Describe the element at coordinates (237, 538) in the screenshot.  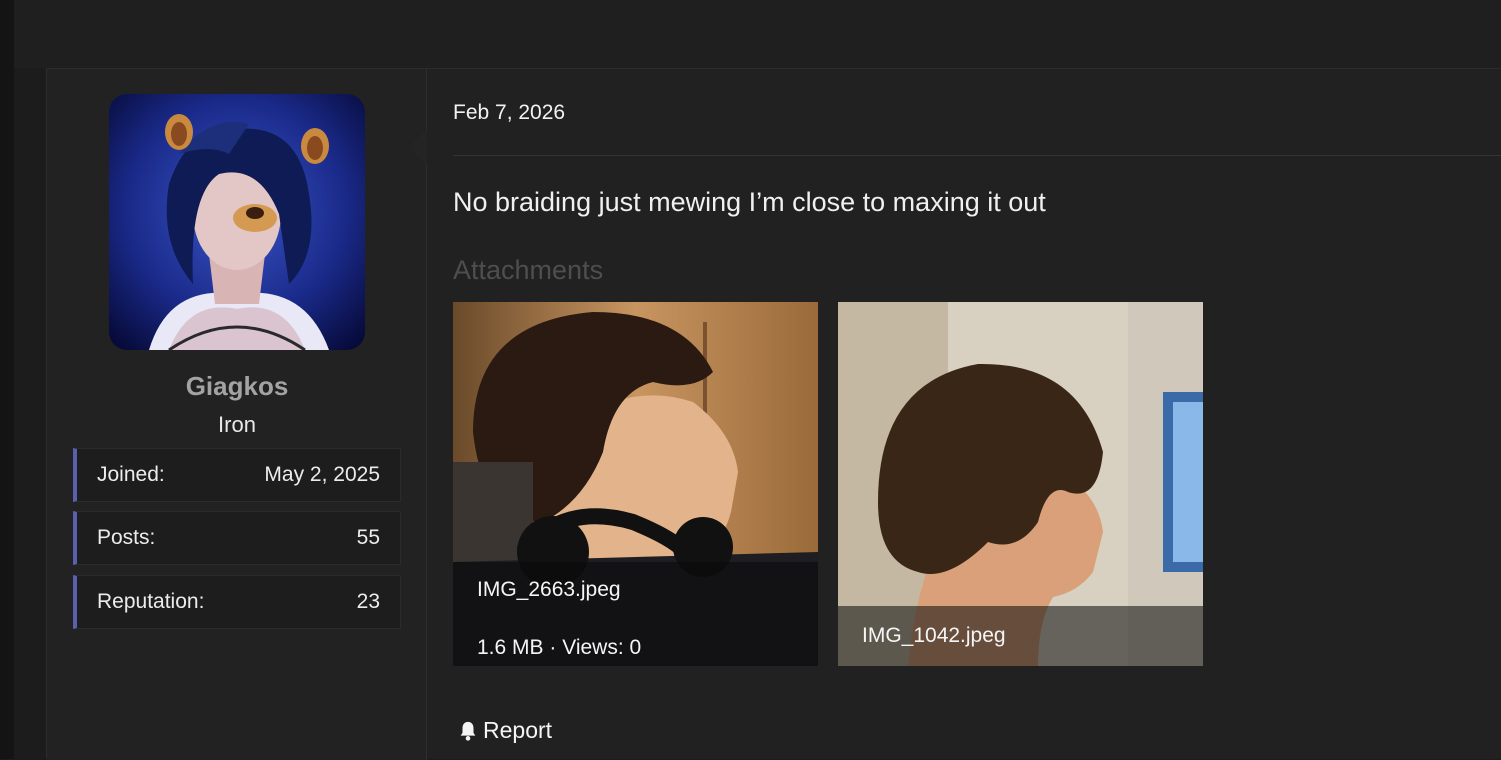
I see `stat-posts: Posts: 55` at that location.